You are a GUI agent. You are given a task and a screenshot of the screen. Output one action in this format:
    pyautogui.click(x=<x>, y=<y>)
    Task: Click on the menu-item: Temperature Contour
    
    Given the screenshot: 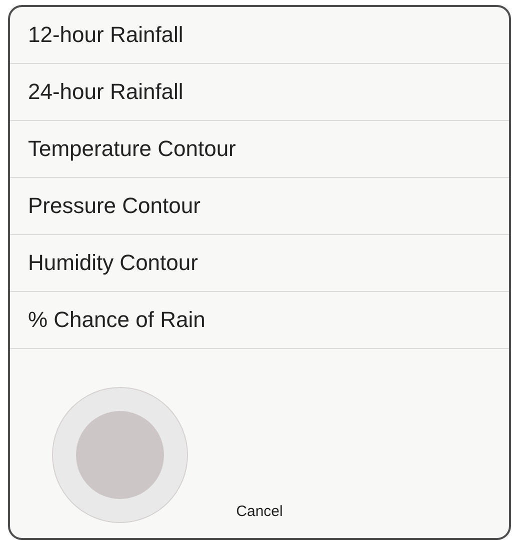 What is the action you would take?
    pyautogui.click(x=259, y=149)
    